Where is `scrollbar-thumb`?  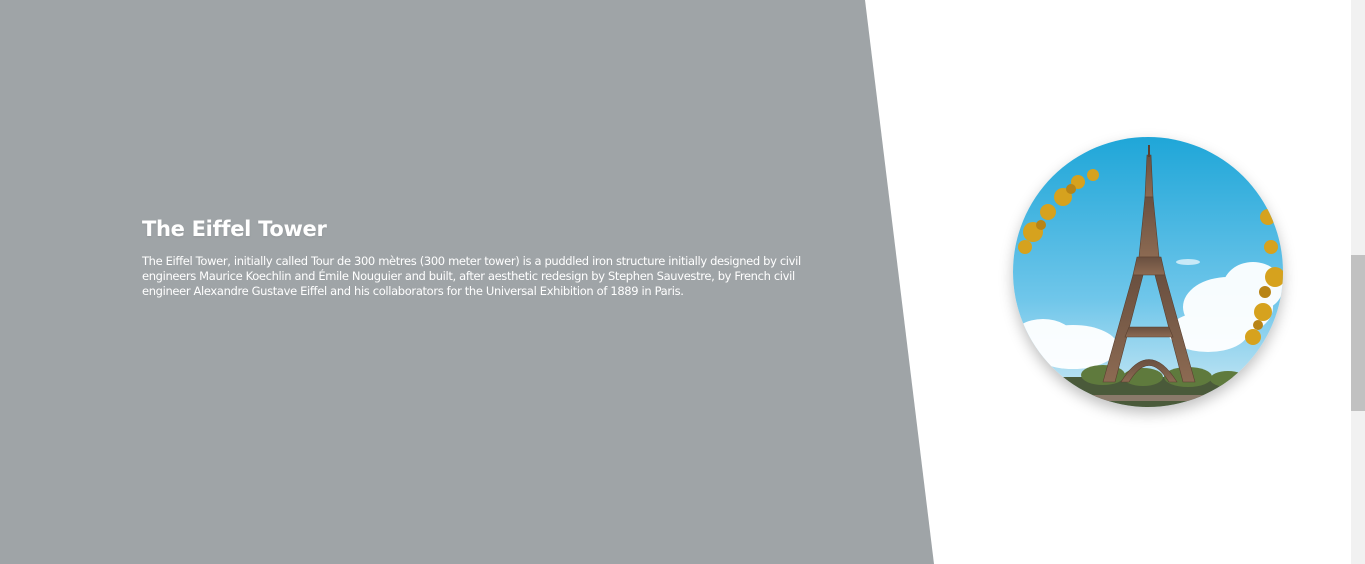 scrollbar-thumb is located at coordinates (1358, 333).